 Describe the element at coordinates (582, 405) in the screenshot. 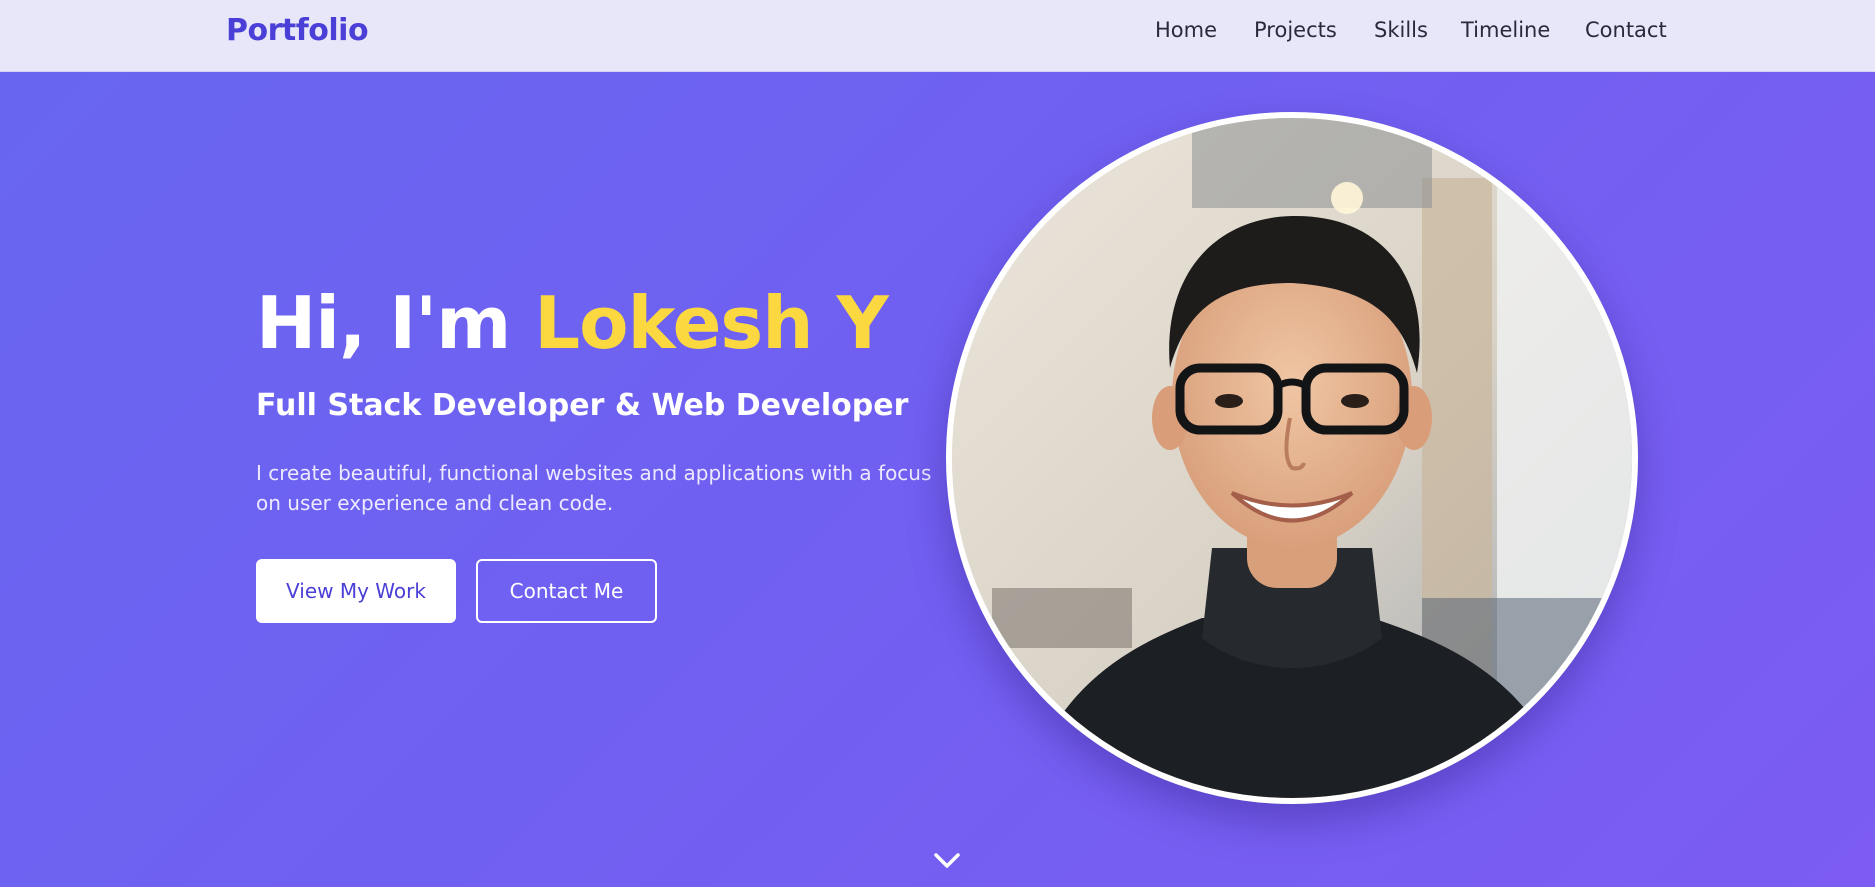

I see `hero-subtitle: Full Stack Developer & Web Developer` at that location.